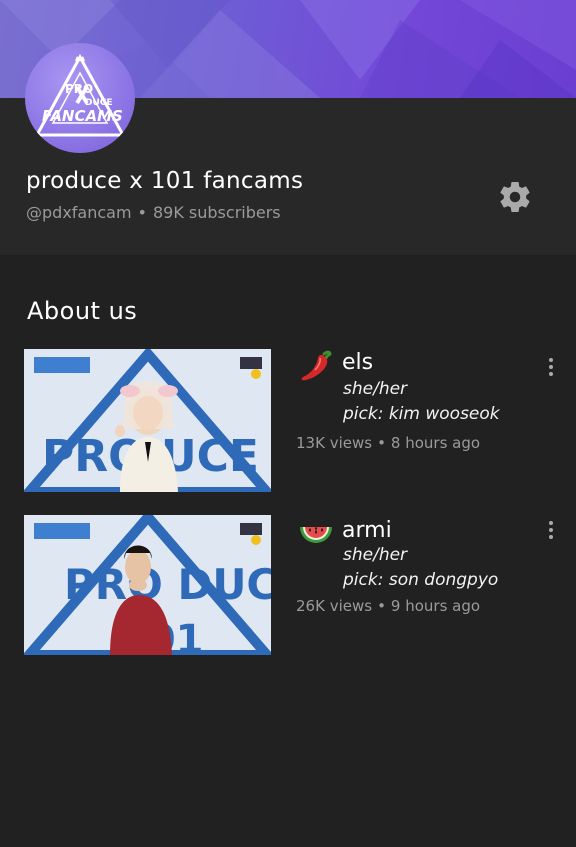  Describe the element at coordinates (82, 311) in the screenshot. I see `about-heading: About us` at that location.